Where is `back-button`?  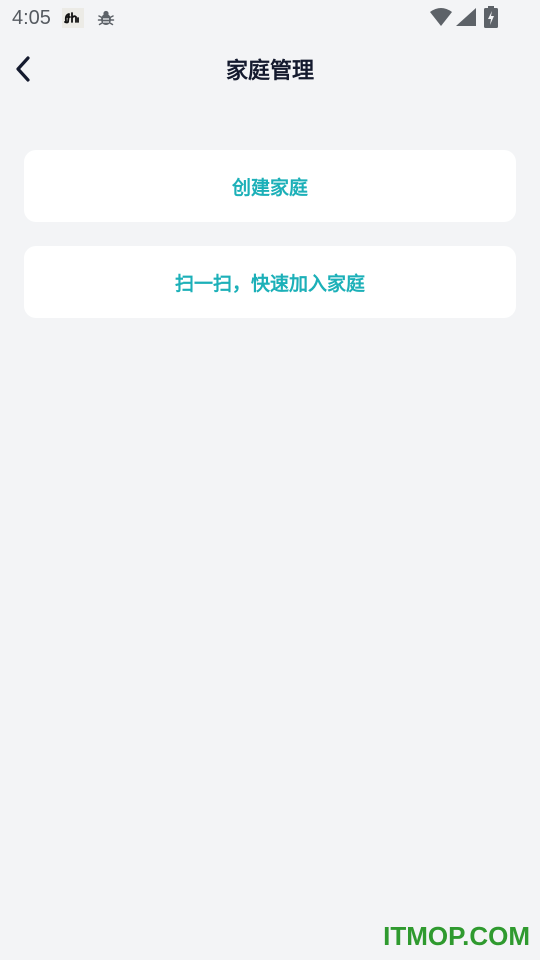
back-button is located at coordinates (23, 71).